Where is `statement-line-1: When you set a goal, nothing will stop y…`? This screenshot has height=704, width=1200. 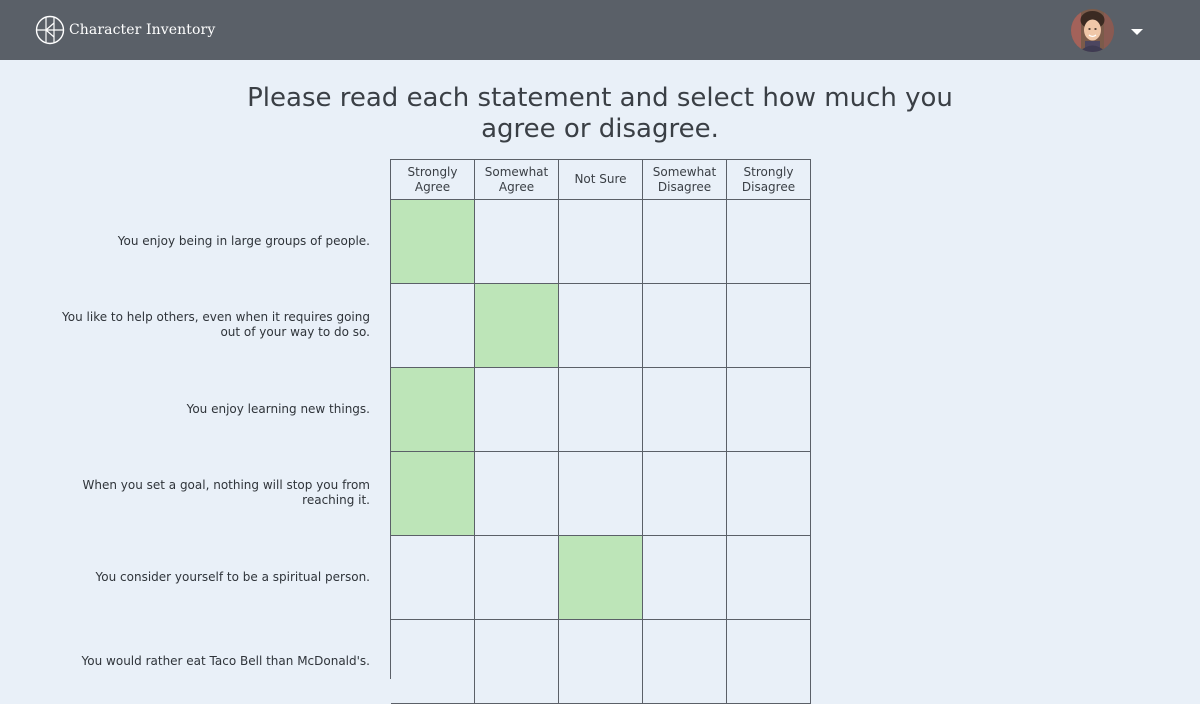
statement-line-1: When you set a goal, nothing will stop y… is located at coordinates (226, 485).